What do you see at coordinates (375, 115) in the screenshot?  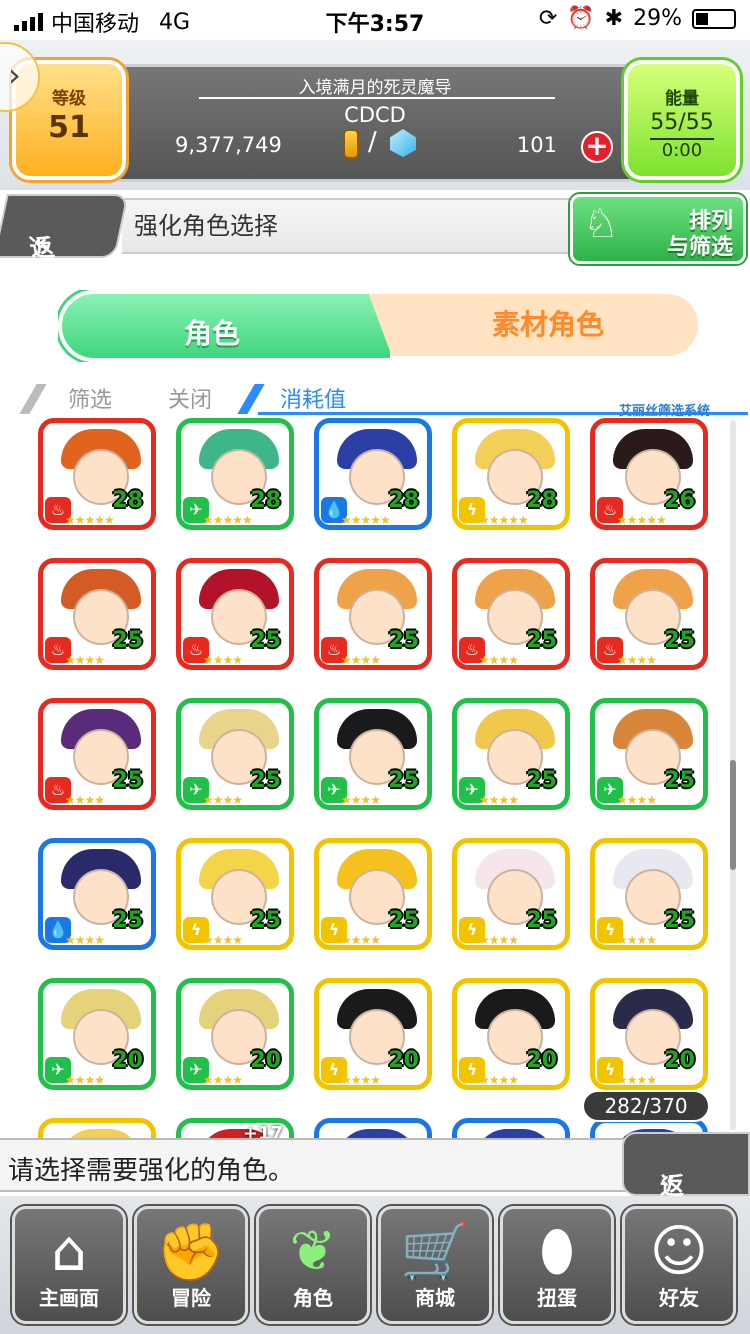 I see `player-name: CDCD` at bounding box center [375, 115].